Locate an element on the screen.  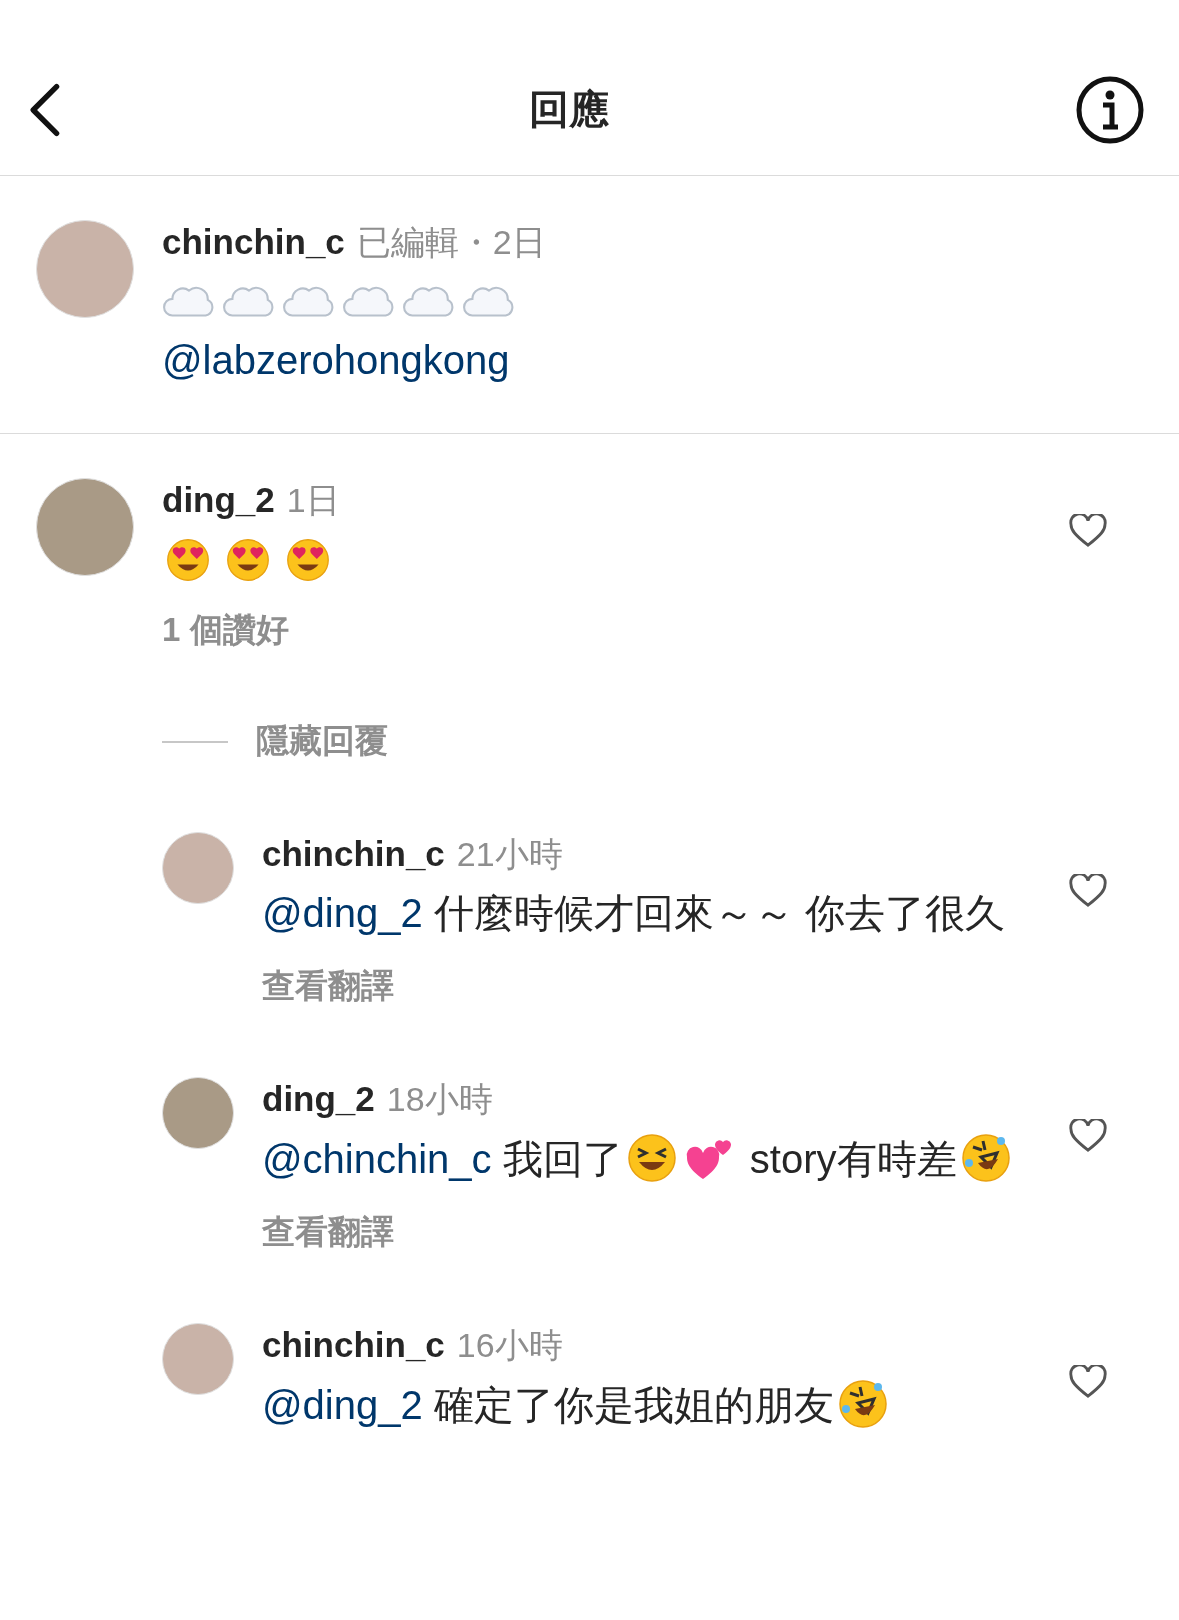
info-icon is located at coordinates (1110, 109).